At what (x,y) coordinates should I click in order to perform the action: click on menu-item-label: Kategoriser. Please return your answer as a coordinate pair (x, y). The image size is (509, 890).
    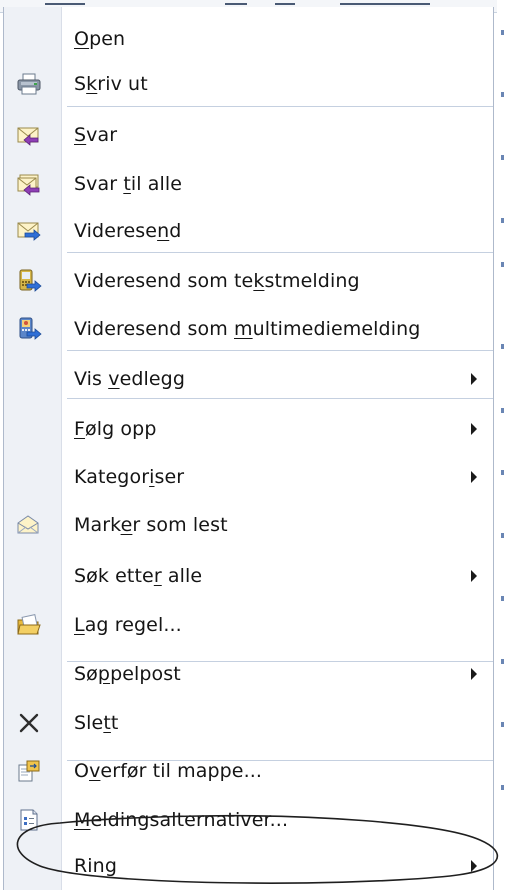
    Looking at the image, I should click on (129, 477).